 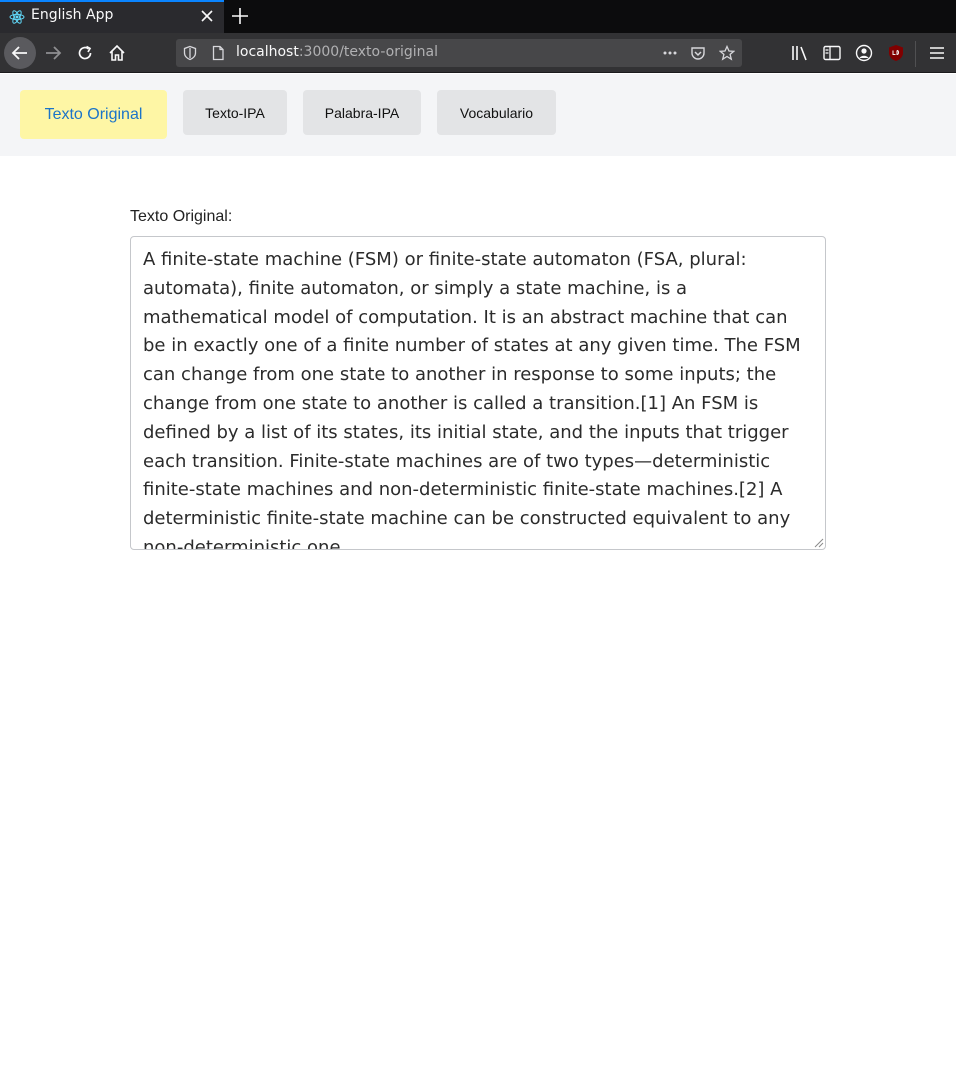 What do you see at coordinates (698, 53) in the screenshot?
I see `pocket-icon` at bounding box center [698, 53].